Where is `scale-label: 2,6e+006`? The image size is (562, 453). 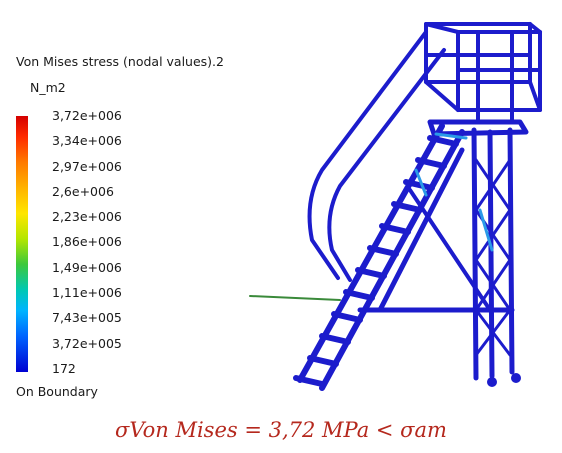
scale-label: 2,6e+006 is located at coordinates (83, 191).